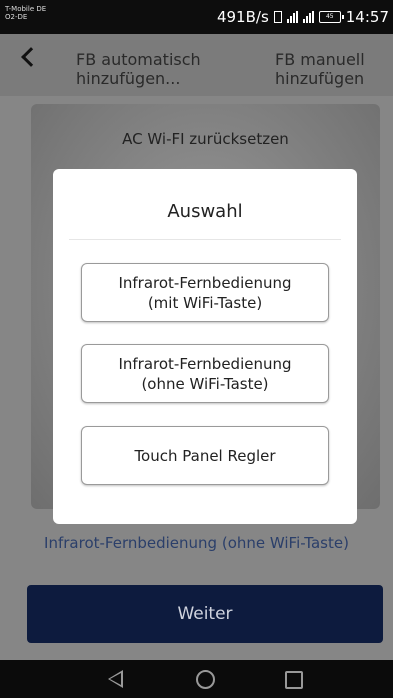 This screenshot has height=698, width=393. Describe the element at coordinates (242, 17) in the screenshot. I see `network-speed: 491B/s` at that location.